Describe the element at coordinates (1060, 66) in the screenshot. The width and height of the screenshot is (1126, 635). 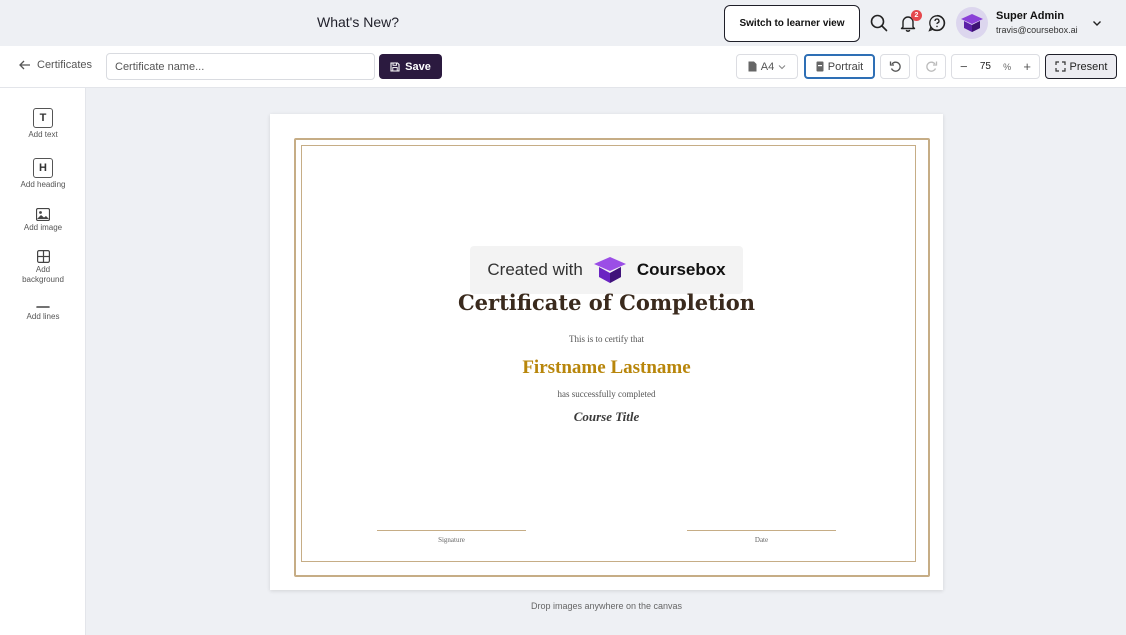
I see `fullscreen-icon` at that location.